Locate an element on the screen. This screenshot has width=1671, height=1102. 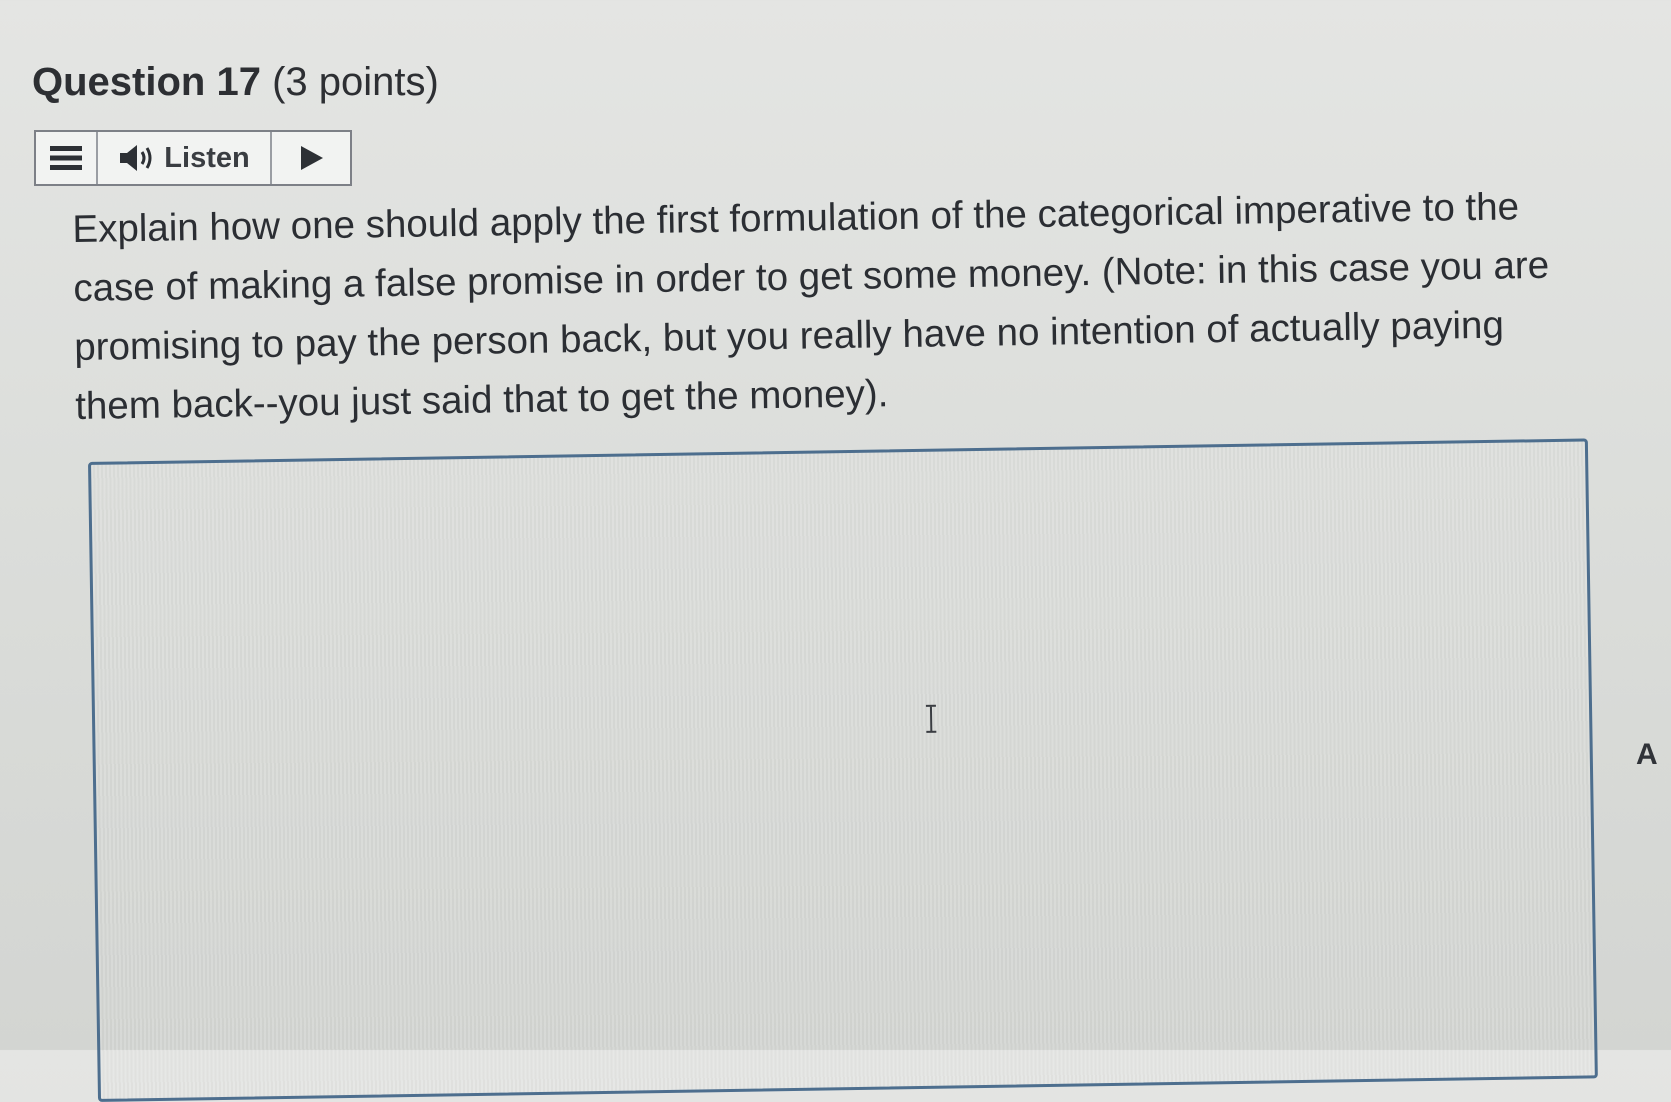
question-heading: Question 17 (3 points) is located at coordinates (235, 82).